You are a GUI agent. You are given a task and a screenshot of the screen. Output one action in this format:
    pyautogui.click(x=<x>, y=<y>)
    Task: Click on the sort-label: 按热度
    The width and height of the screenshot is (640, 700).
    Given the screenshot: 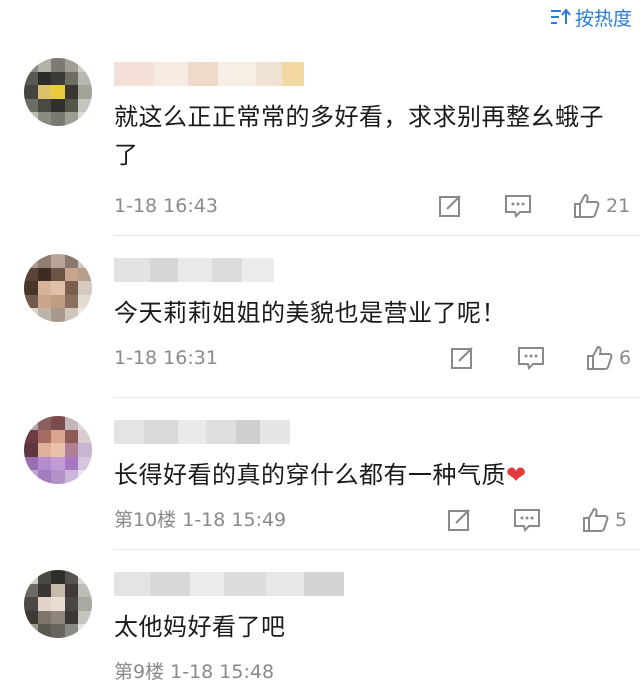 What is the action you would take?
    pyautogui.click(x=603, y=18)
    